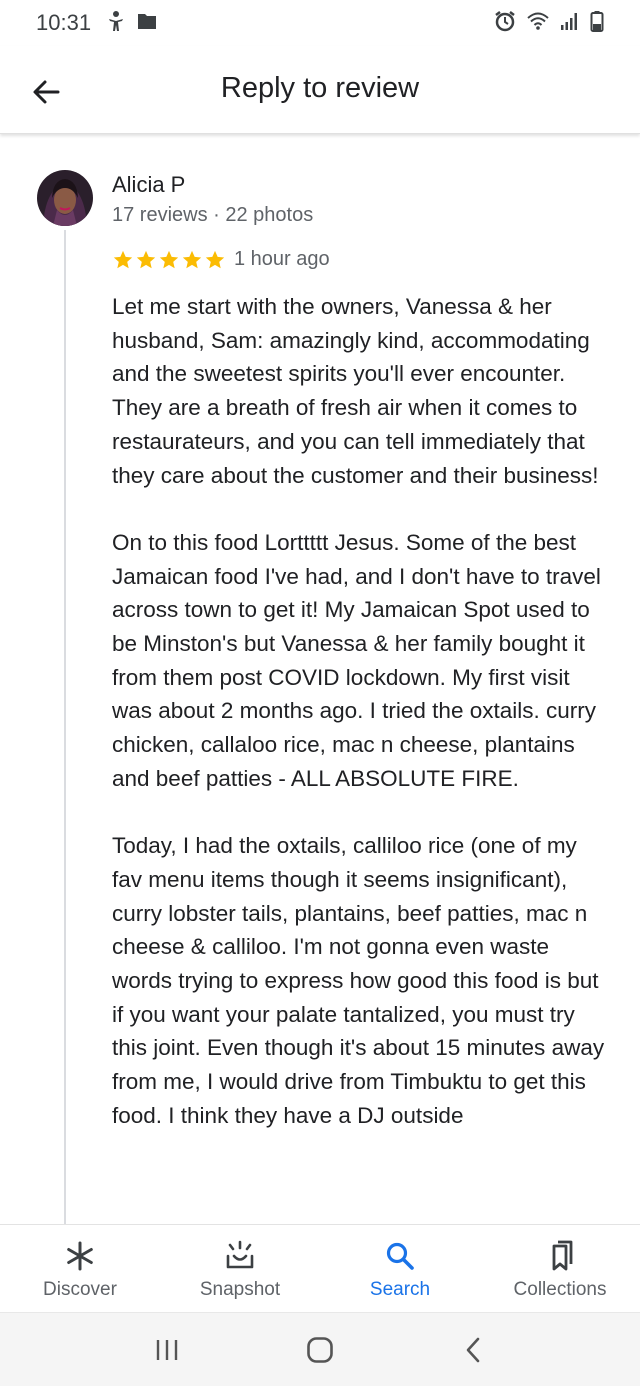  Describe the element at coordinates (538, 23) in the screenshot. I see `wifi-icon` at that location.